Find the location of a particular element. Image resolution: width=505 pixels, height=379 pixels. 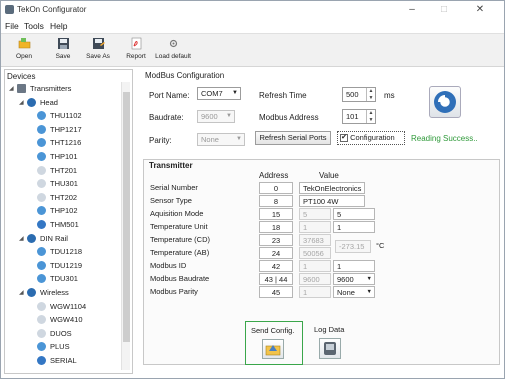

value-select: None ▼ is located at coordinates (354, 292).